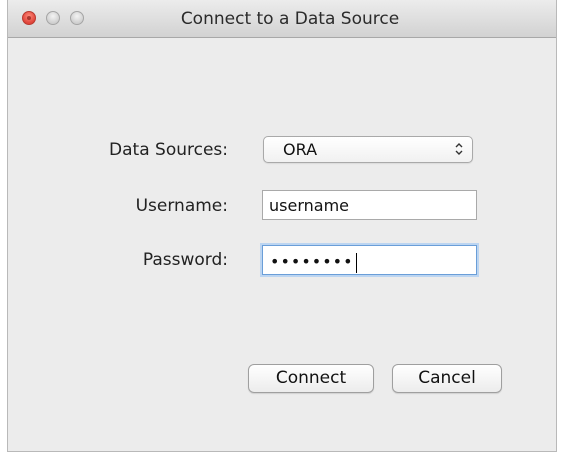 This screenshot has width=562, height=458. What do you see at coordinates (185, 260) in the screenshot?
I see `password-label: Password:` at bounding box center [185, 260].